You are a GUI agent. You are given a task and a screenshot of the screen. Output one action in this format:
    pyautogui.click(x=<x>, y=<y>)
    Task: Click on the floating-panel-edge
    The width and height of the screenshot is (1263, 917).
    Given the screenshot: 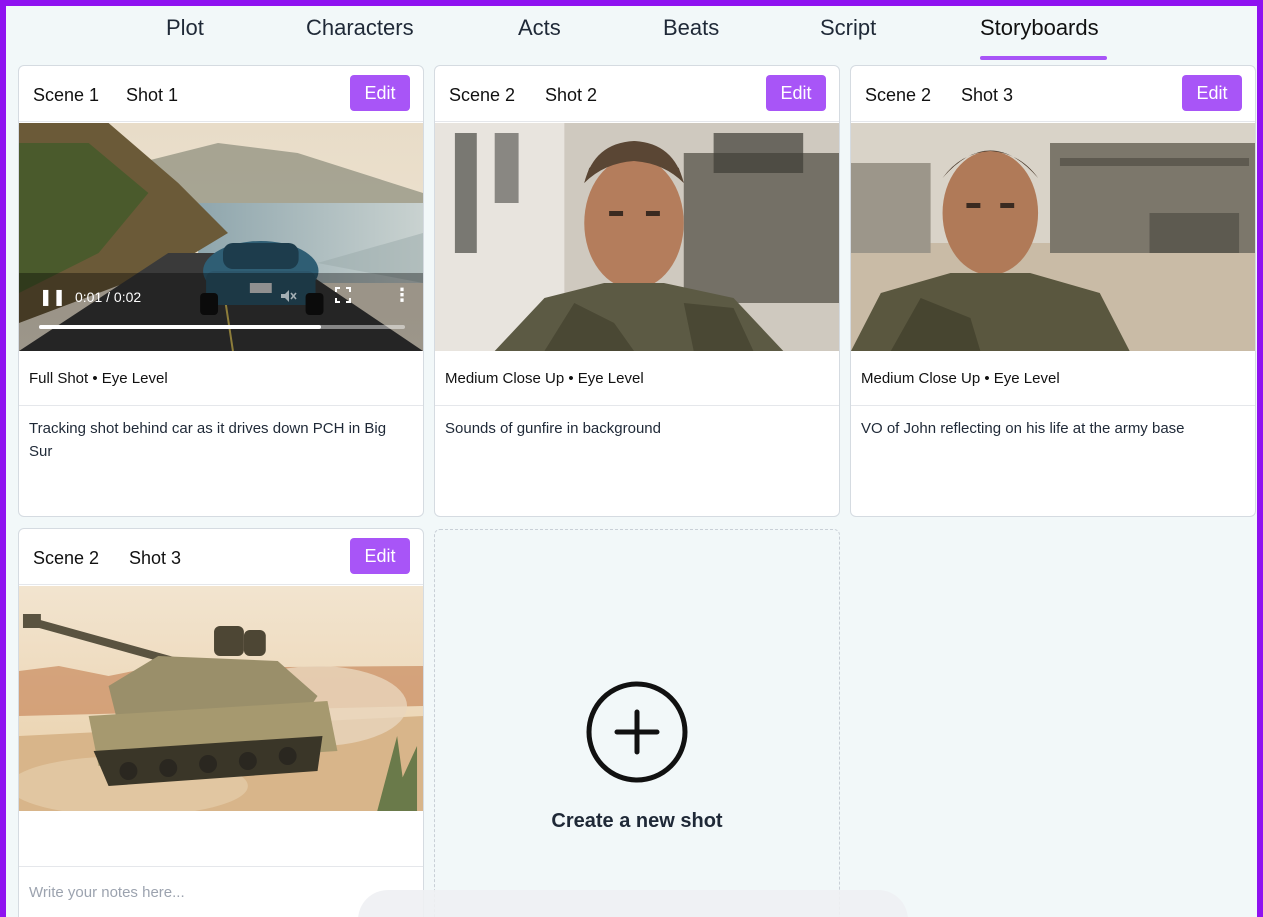 What is the action you would take?
    pyautogui.click(x=633, y=903)
    